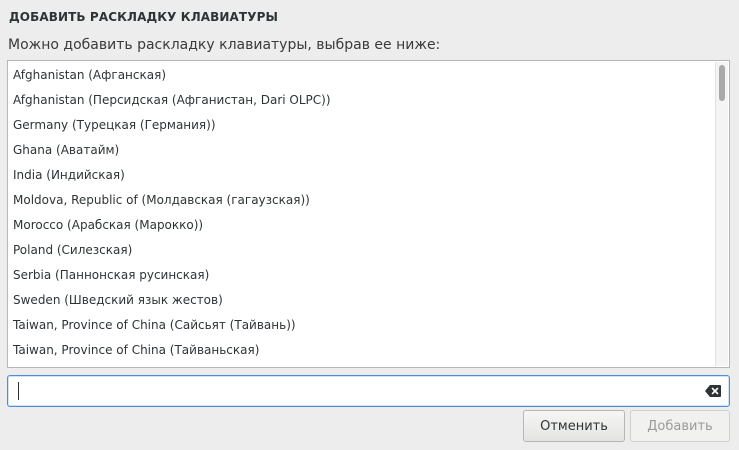 Image resolution: width=739 pixels, height=450 pixels. I want to click on add-button: Добавить, so click(680, 426).